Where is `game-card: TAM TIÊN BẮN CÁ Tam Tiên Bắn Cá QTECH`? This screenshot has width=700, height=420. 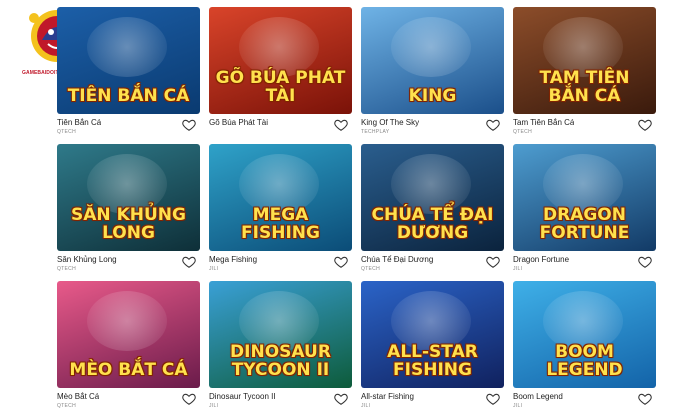
game-card: TAM TIÊN BẮN CÁ Tam Tiên Bắn Cá QTECH is located at coordinates (584, 75).